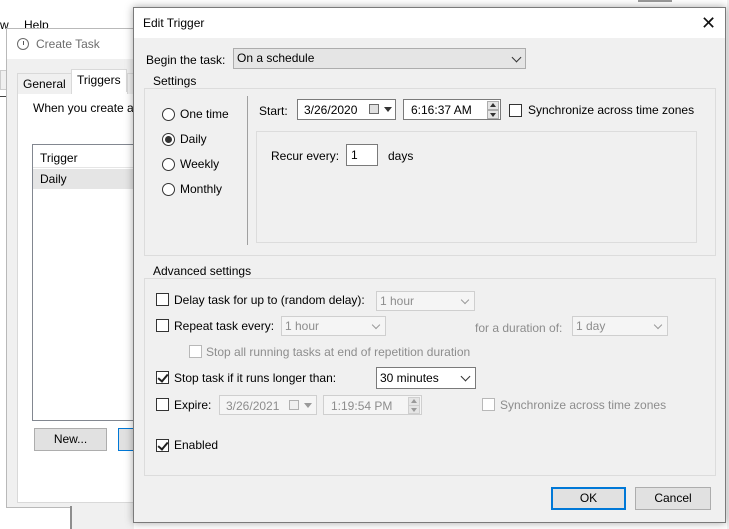 Image resolution: width=729 pixels, height=529 pixels. Describe the element at coordinates (90, 179) in the screenshot. I see `table-row: Daily` at that location.